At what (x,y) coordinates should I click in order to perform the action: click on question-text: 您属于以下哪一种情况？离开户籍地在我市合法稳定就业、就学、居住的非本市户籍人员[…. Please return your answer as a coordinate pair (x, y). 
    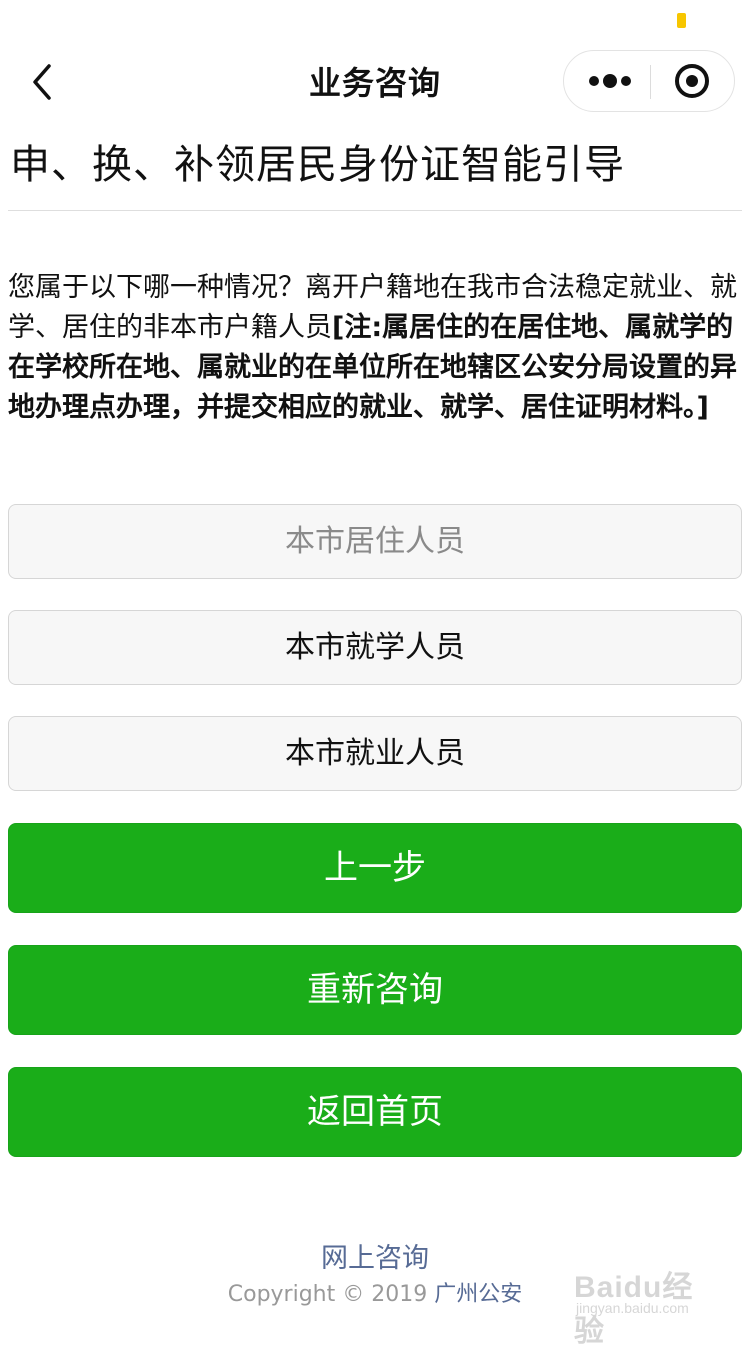
    Looking at the image, I should click on (376, 348).